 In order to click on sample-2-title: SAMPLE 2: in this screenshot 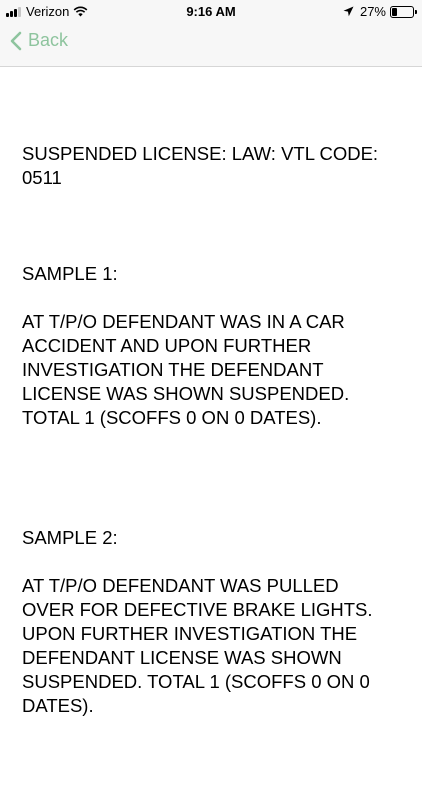, I will do `click(70, 537)`.